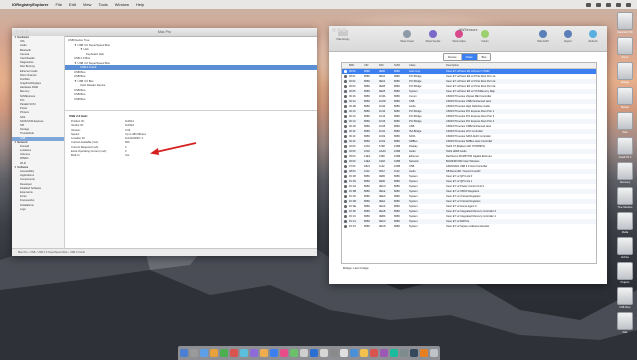 The width and height of the screenshot is (637, 360). Describe the element at coordinates (625, 148) in the screenshot. I see `desktop-drive-icon: Install OS X` at that location.